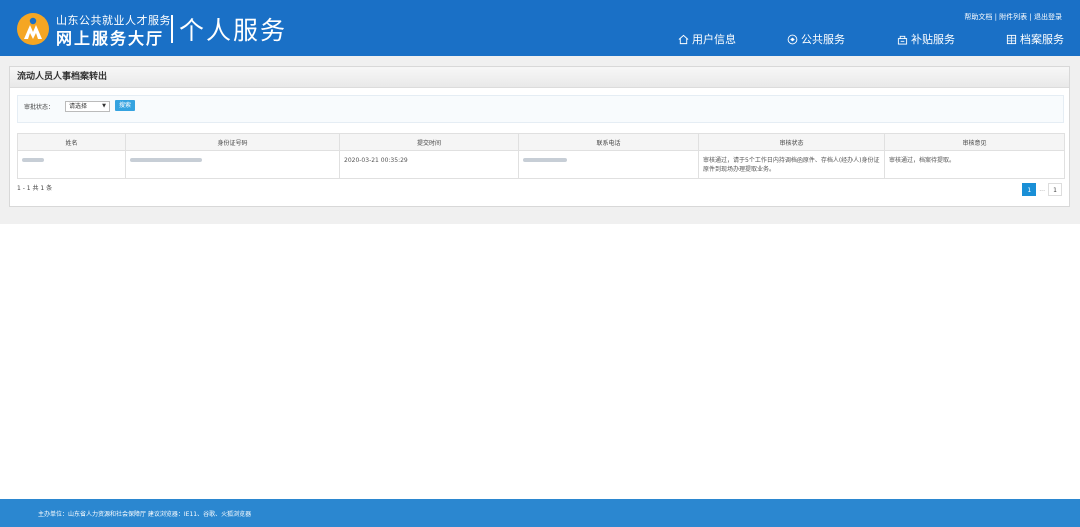 This screenshot has width=1080, height=527. What do you see at coordinates (791, 142) in the screenshot?
I see `column-header-review-status: 审核状态` at bounding box center [791, 142].